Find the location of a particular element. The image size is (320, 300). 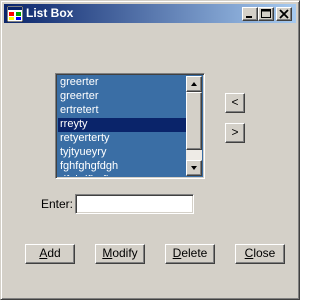

app-window-icon is located at coordinates (15, 14).